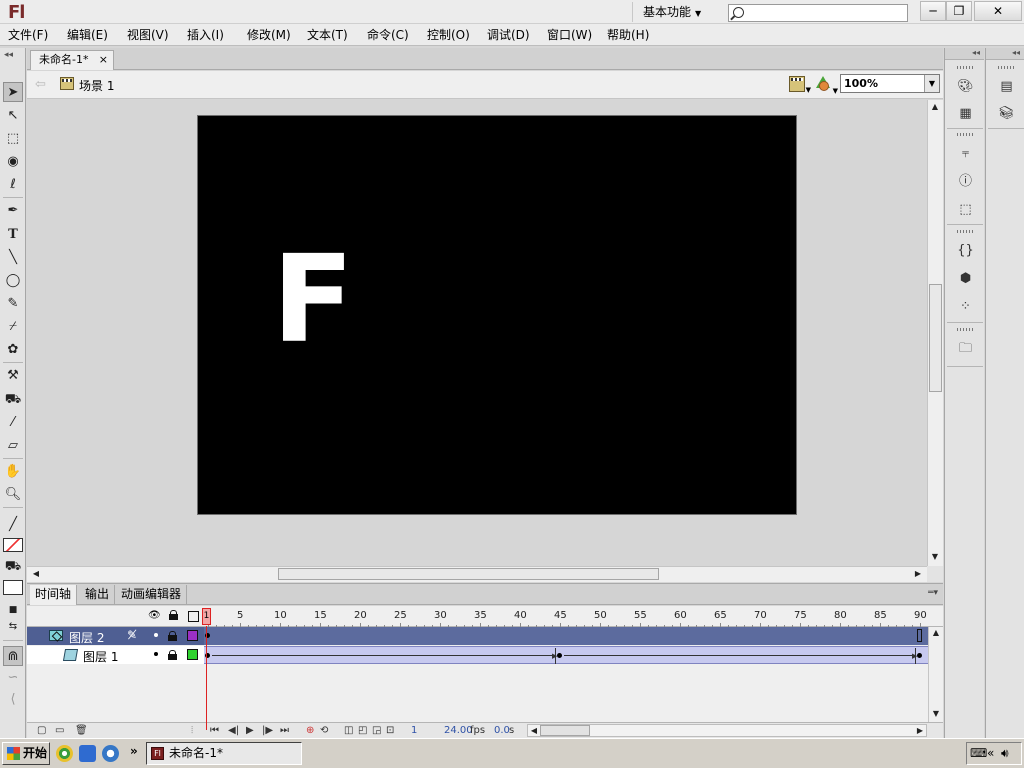 The image size is (1024, 768). Describe the element at coordinates (502, 730) in the screenshot. I see `elapsed-time-value: 0.0` at that location.